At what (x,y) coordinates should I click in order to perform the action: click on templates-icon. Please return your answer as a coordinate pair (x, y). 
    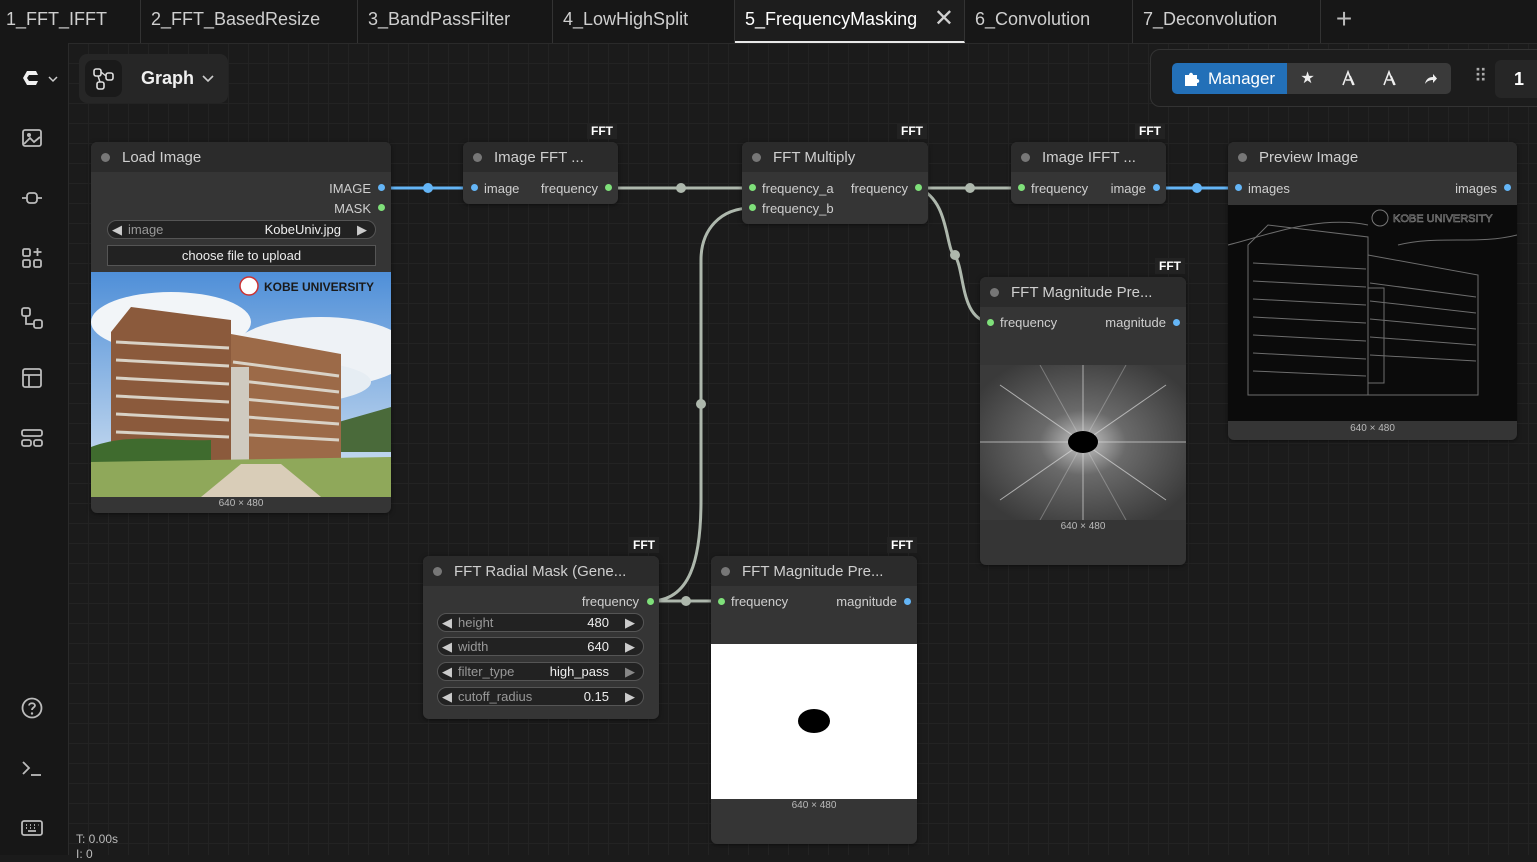
    Looking at the image, I should click on (32, 378).